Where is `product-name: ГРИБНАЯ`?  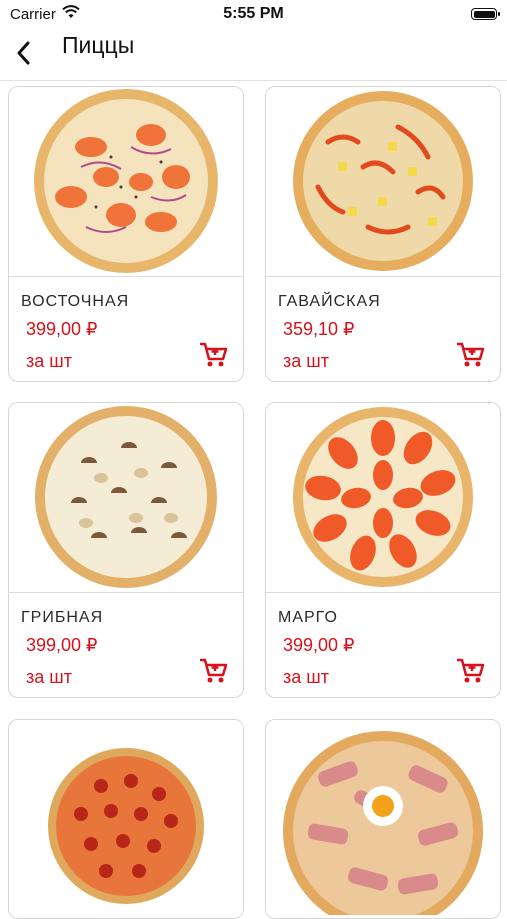
product-name: ГРИБНАЯ is located at coordinates (62, 617).